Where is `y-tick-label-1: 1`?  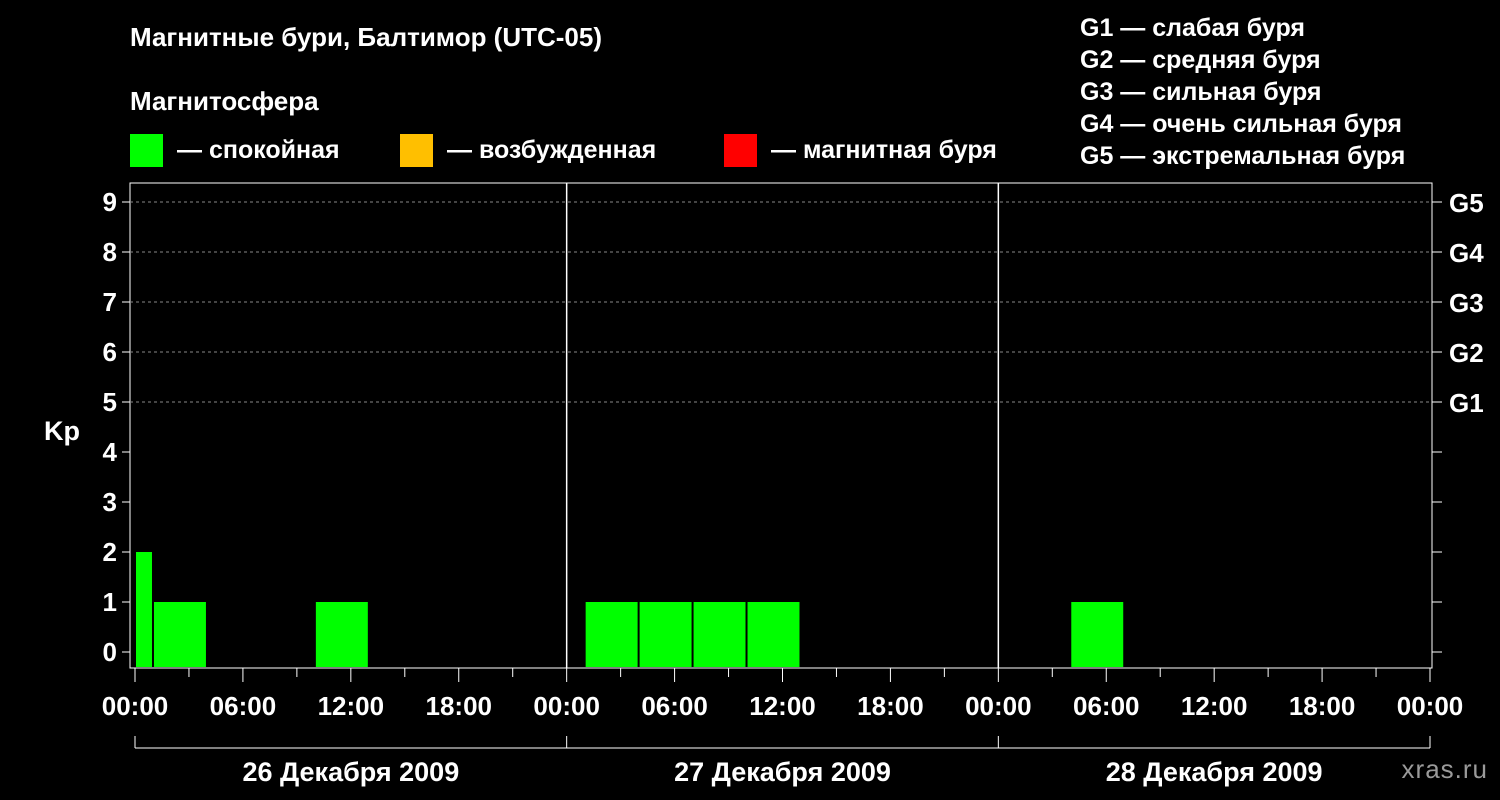
y-tick-label-1: 1 is located at coordinates (110, 602).